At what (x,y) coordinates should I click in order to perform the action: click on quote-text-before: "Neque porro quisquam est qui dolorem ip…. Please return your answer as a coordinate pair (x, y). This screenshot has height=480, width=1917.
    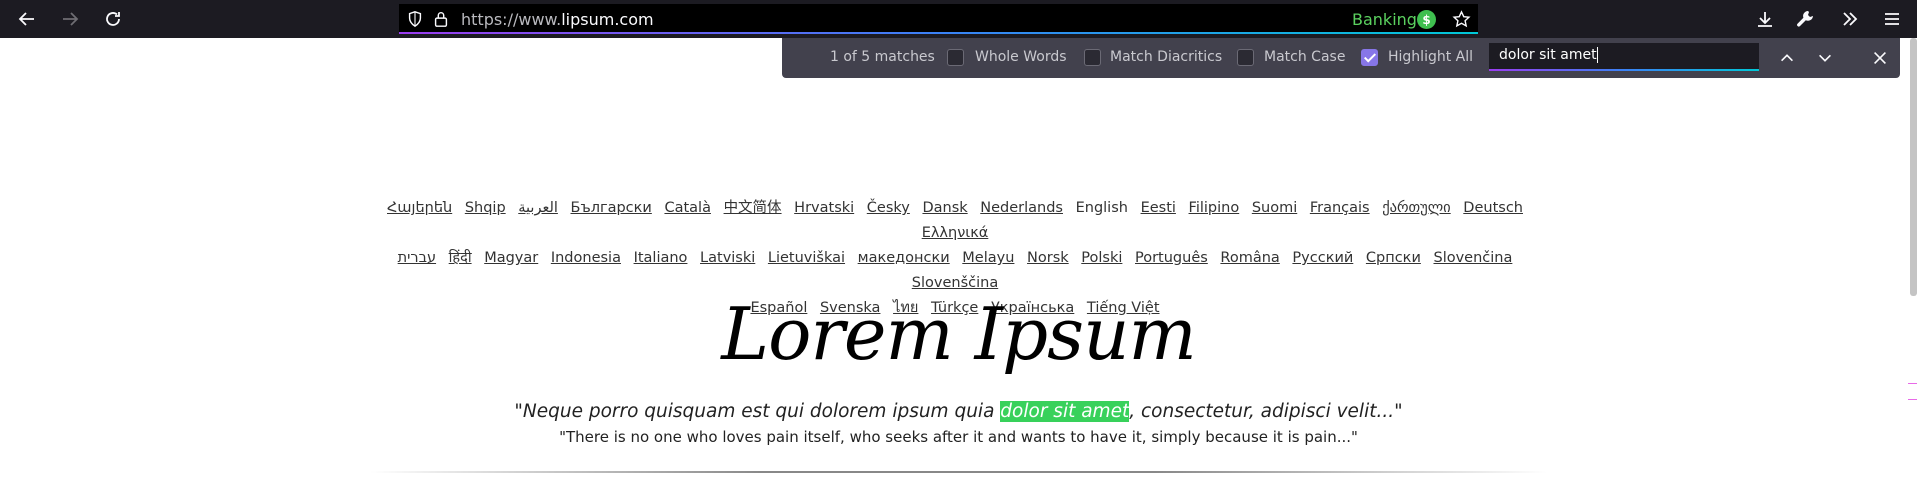
    Looking at the image, I should click on (757, 411).